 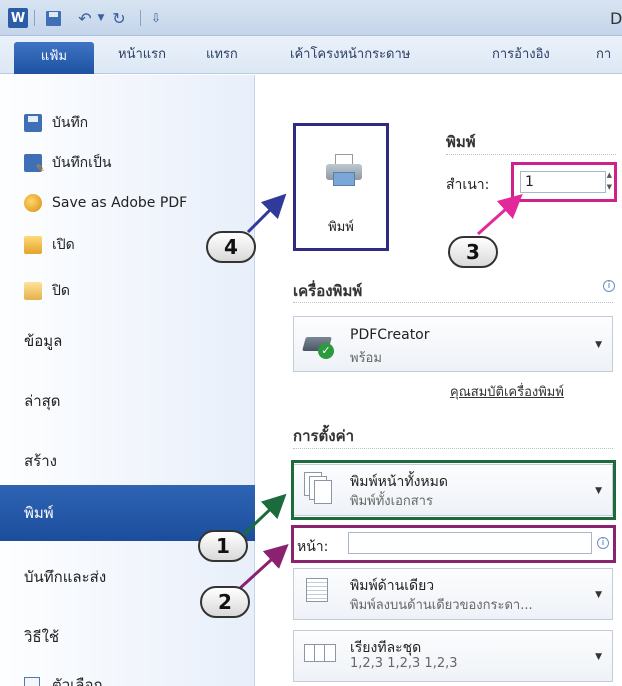 What do you see at coordinates (313, 547) in the screenshot?
I see `pages-label: หน้า:` at bounding box center [313, 547].